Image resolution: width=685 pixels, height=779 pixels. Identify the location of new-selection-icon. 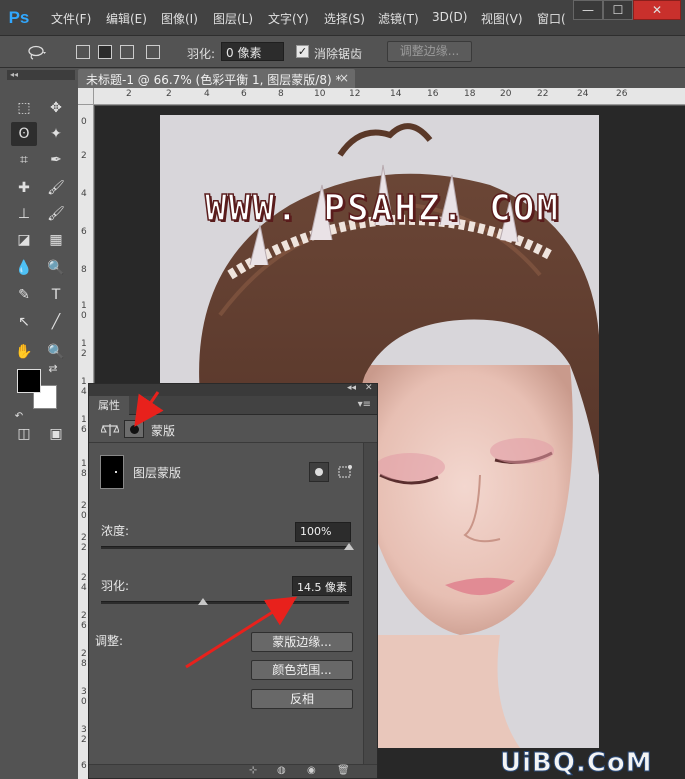
(83, 52).